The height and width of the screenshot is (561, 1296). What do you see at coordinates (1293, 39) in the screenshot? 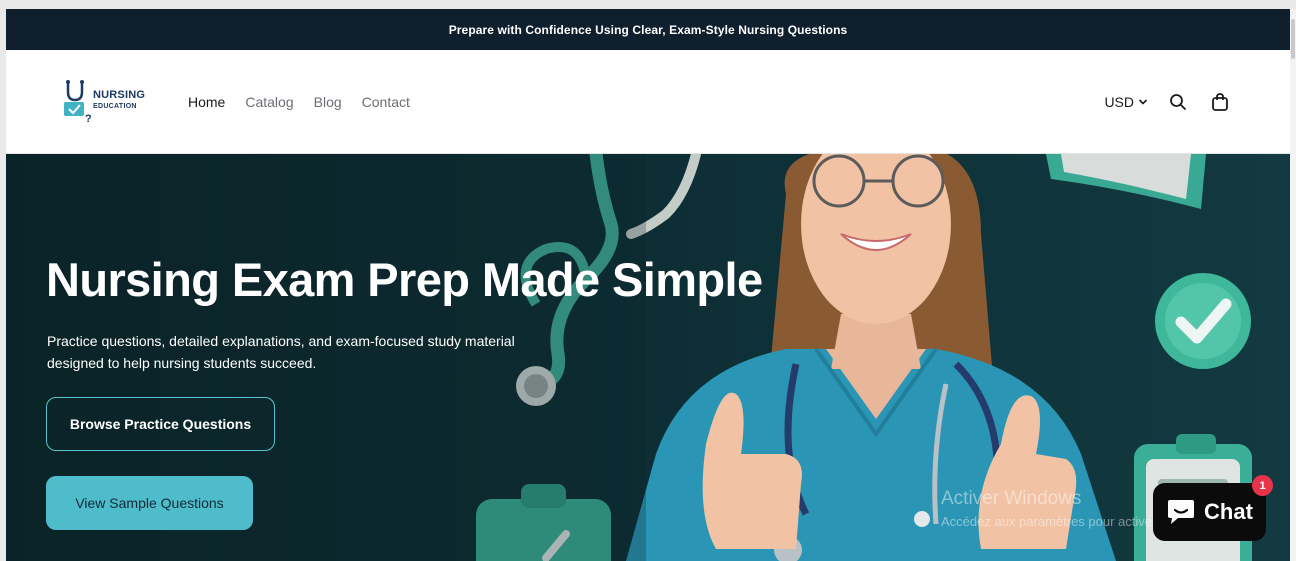
I see `scrollbar-thumb` at bounding box center [1293, 39].